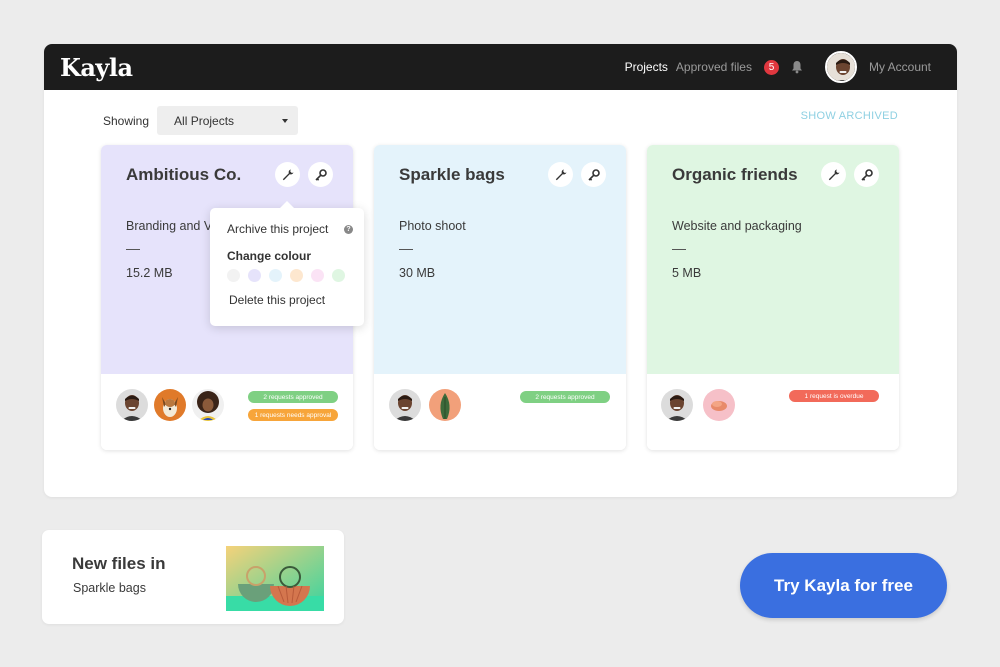 The image size is (1000, 667). What do you see at coordinates (293, 415) in the screenshot?
I see `status-badge-needs-approval: 1 requests needs approval` at bounding box center [293, 415].